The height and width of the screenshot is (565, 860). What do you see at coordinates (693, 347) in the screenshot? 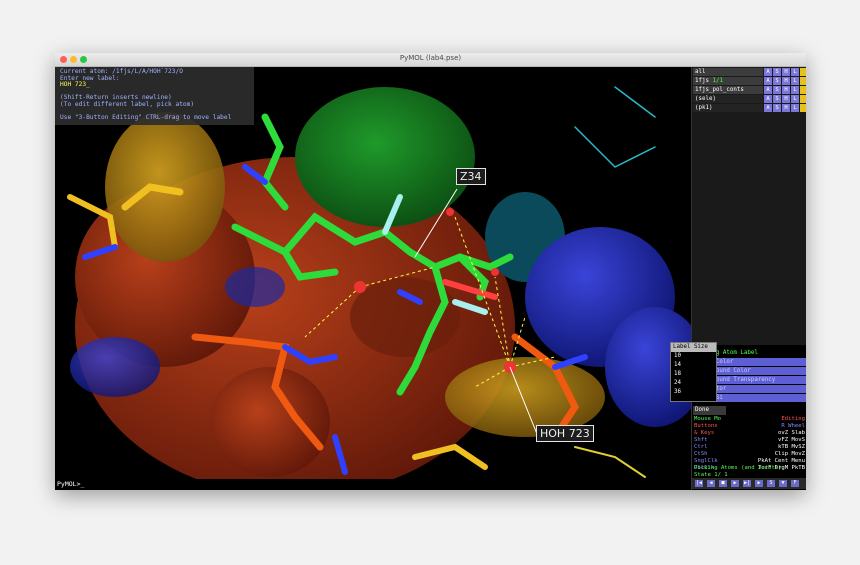
I see `label-size-header: Label Size` at bounding box center [693, 347].